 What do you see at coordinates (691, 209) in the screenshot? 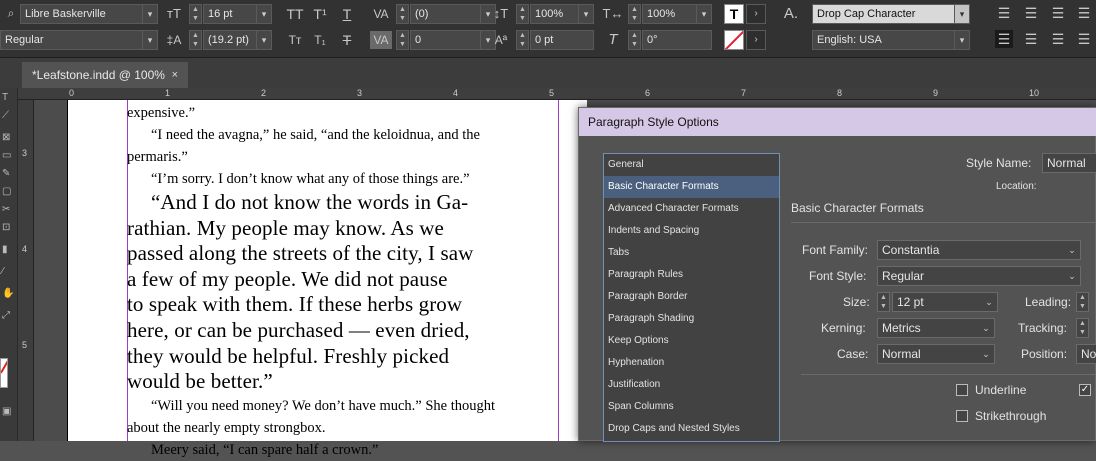
I see `list-item: Advanced Character Formats` at bounding box center [691, 209].